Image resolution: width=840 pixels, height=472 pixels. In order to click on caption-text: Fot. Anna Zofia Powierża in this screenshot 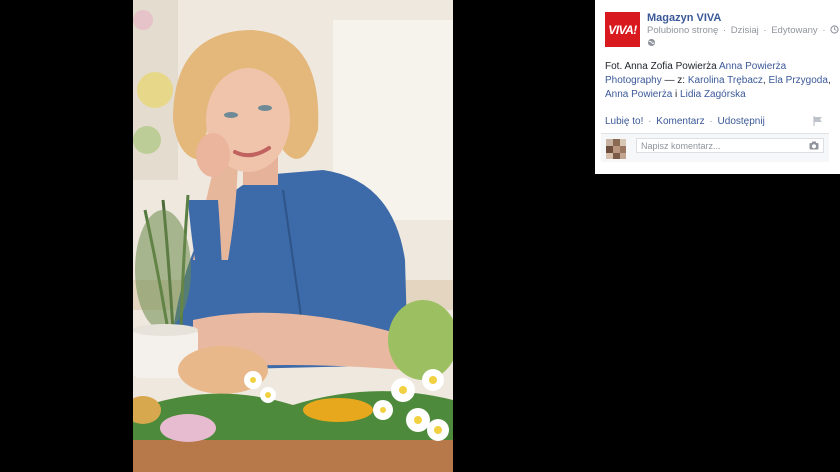, I will do `click(661, 66)`.